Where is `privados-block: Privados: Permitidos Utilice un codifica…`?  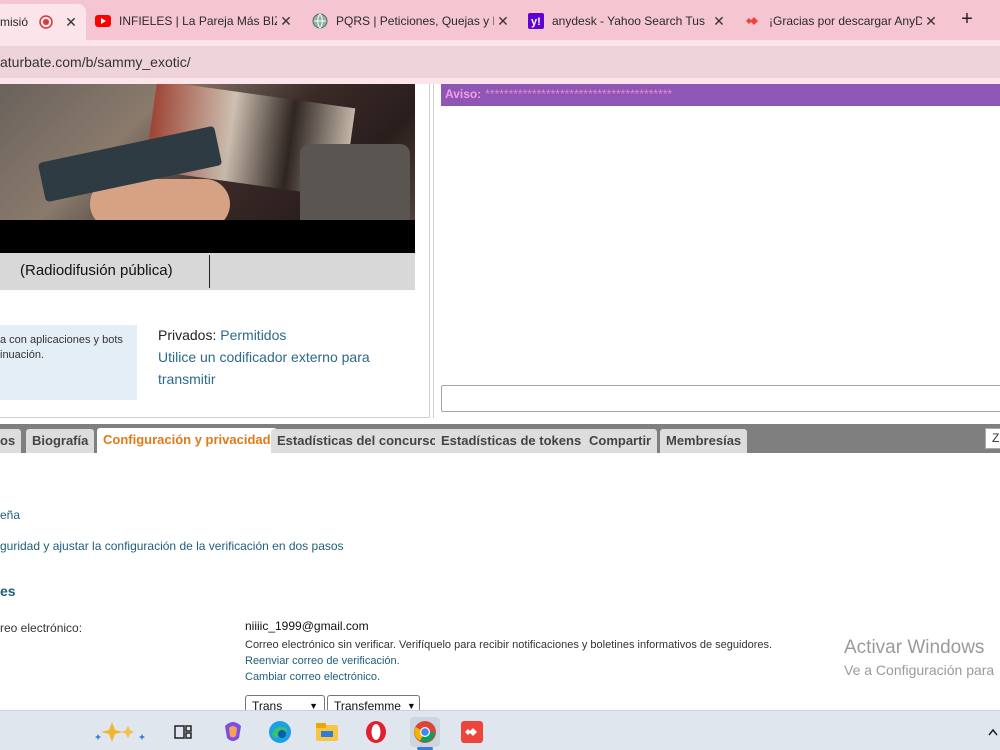 privados-block: Privados: Permitidos Utilice un codifica… is located at coordinates (264, 357).